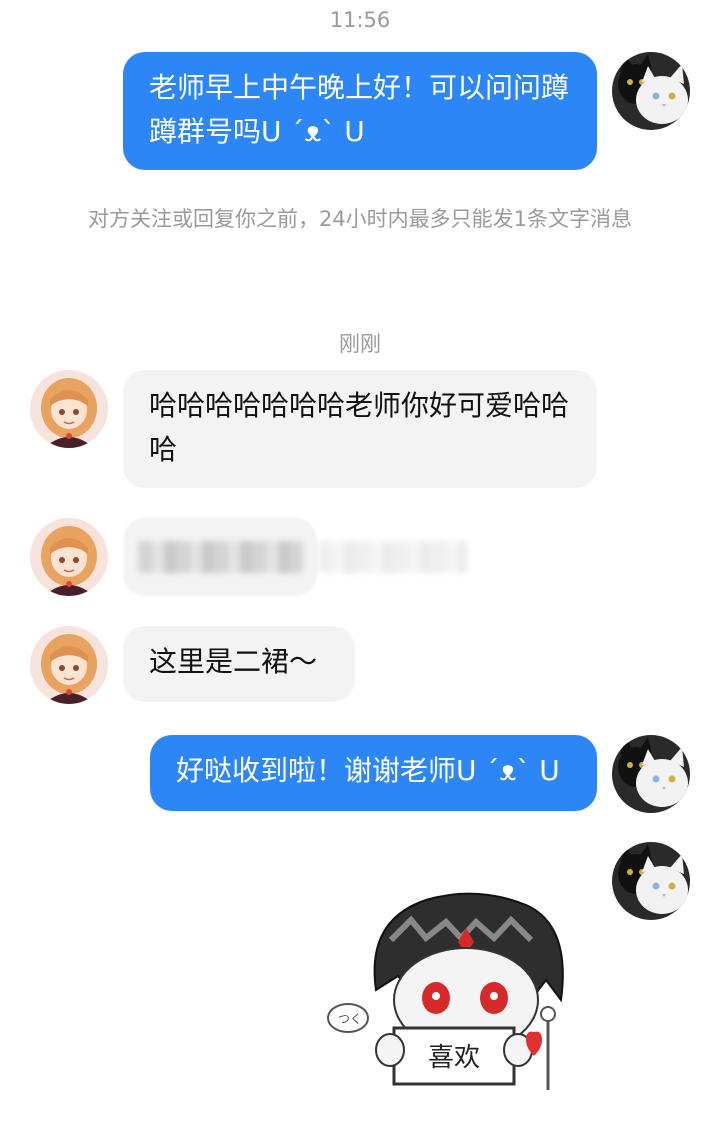 The image size is (720, 1124). Describe the element at coordinates (454, 1058) in the screenshot. I see `svg-text: 喜欢` at that location.